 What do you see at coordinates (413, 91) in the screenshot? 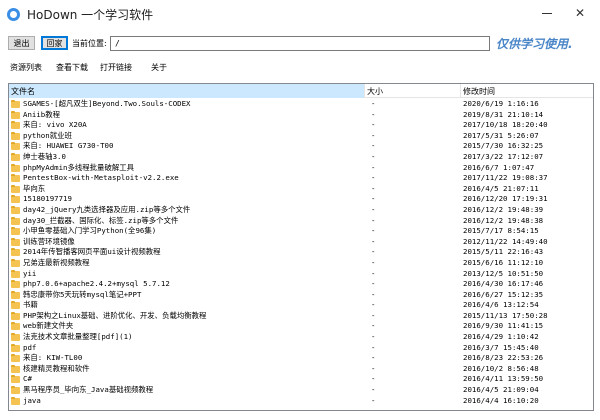
I see `column-header-size: 大小` at bounding box center [413, 91].